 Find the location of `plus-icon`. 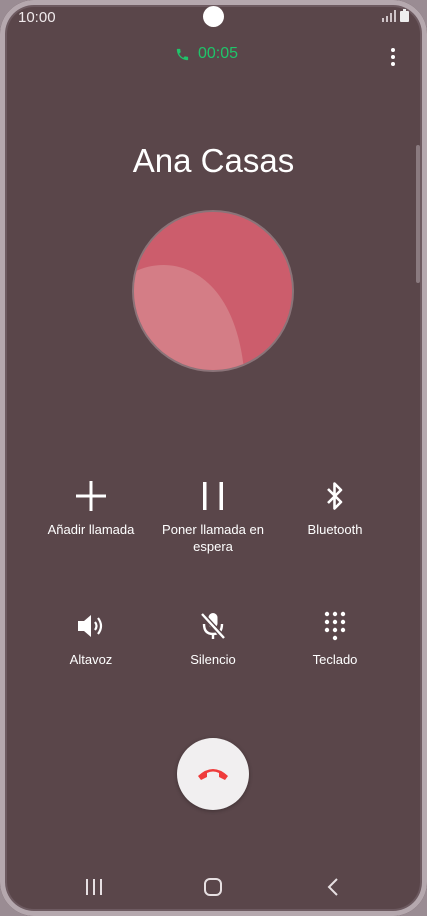

plus-icon is located at coordinates (91, 496).